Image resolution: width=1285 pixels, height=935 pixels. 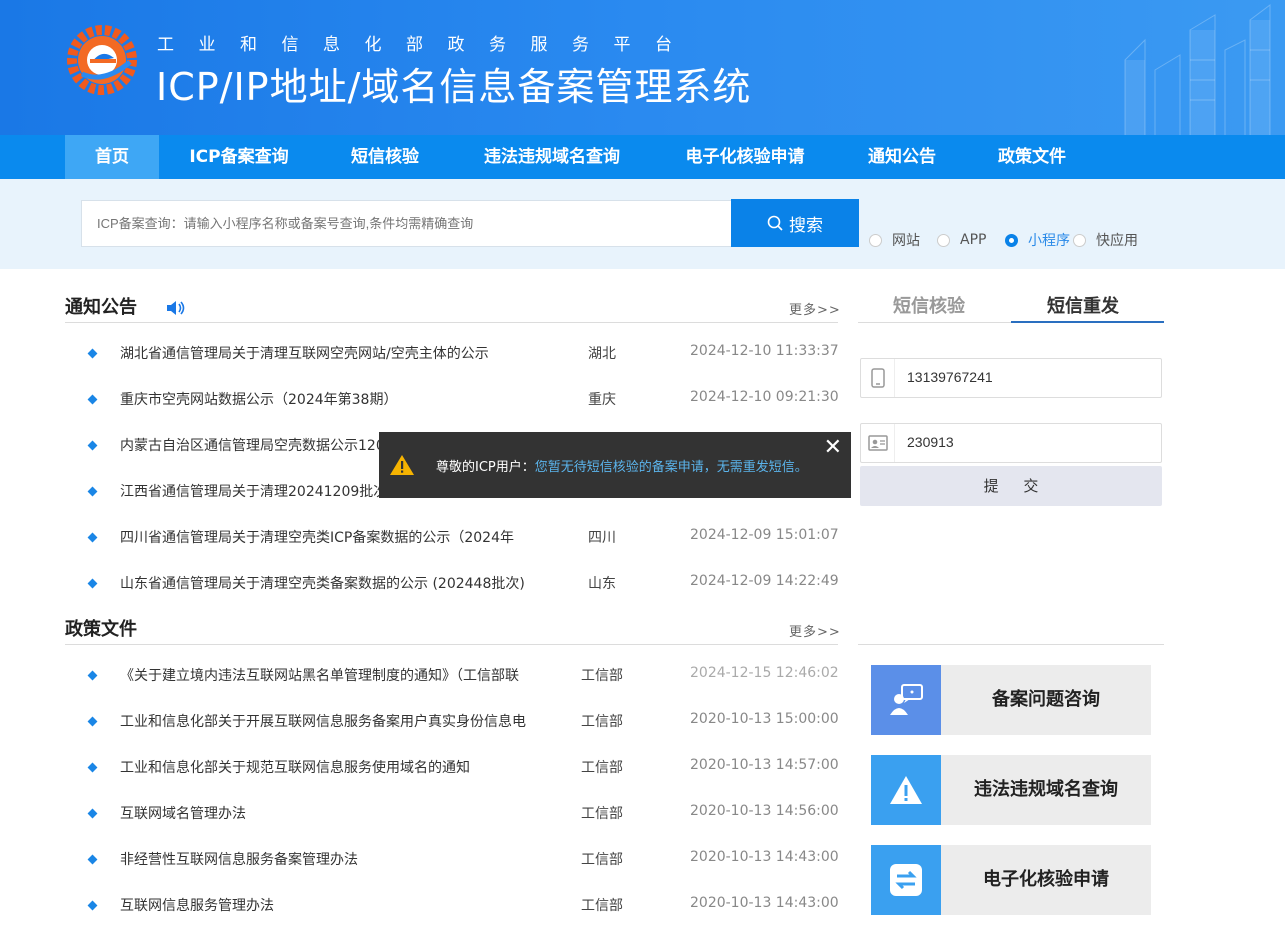 I want to click on policy-row: 互联网信息服务管理办法 工信部 2020-10-13 14:43:00, so click(x=452, y=912).